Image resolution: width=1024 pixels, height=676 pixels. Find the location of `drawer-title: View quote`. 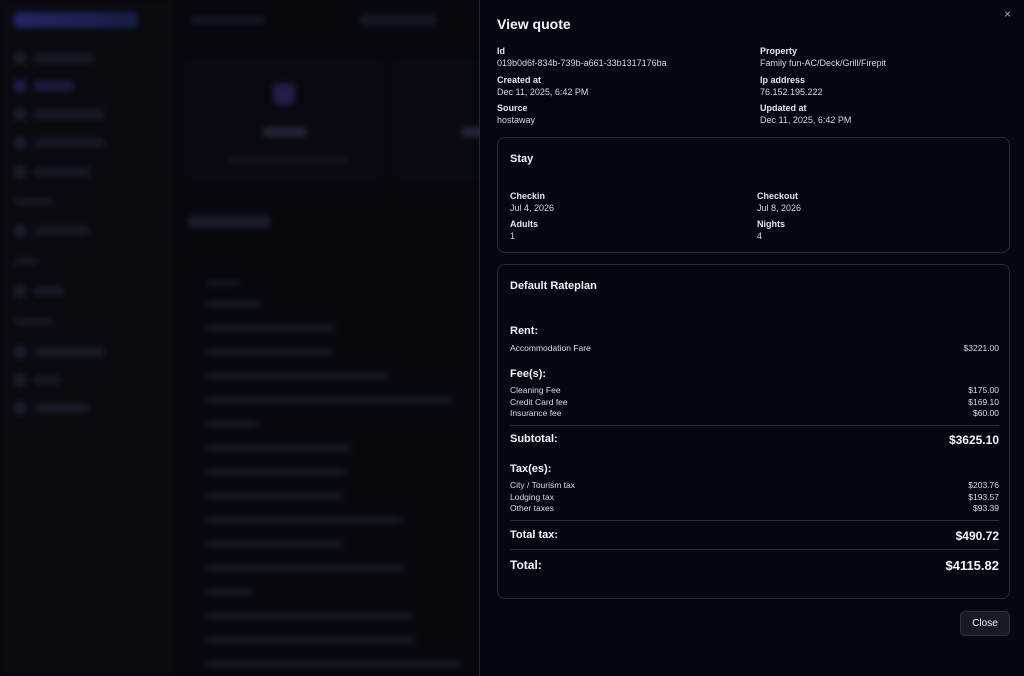

drawer-title: View quote is located at coordinates (534, 24).